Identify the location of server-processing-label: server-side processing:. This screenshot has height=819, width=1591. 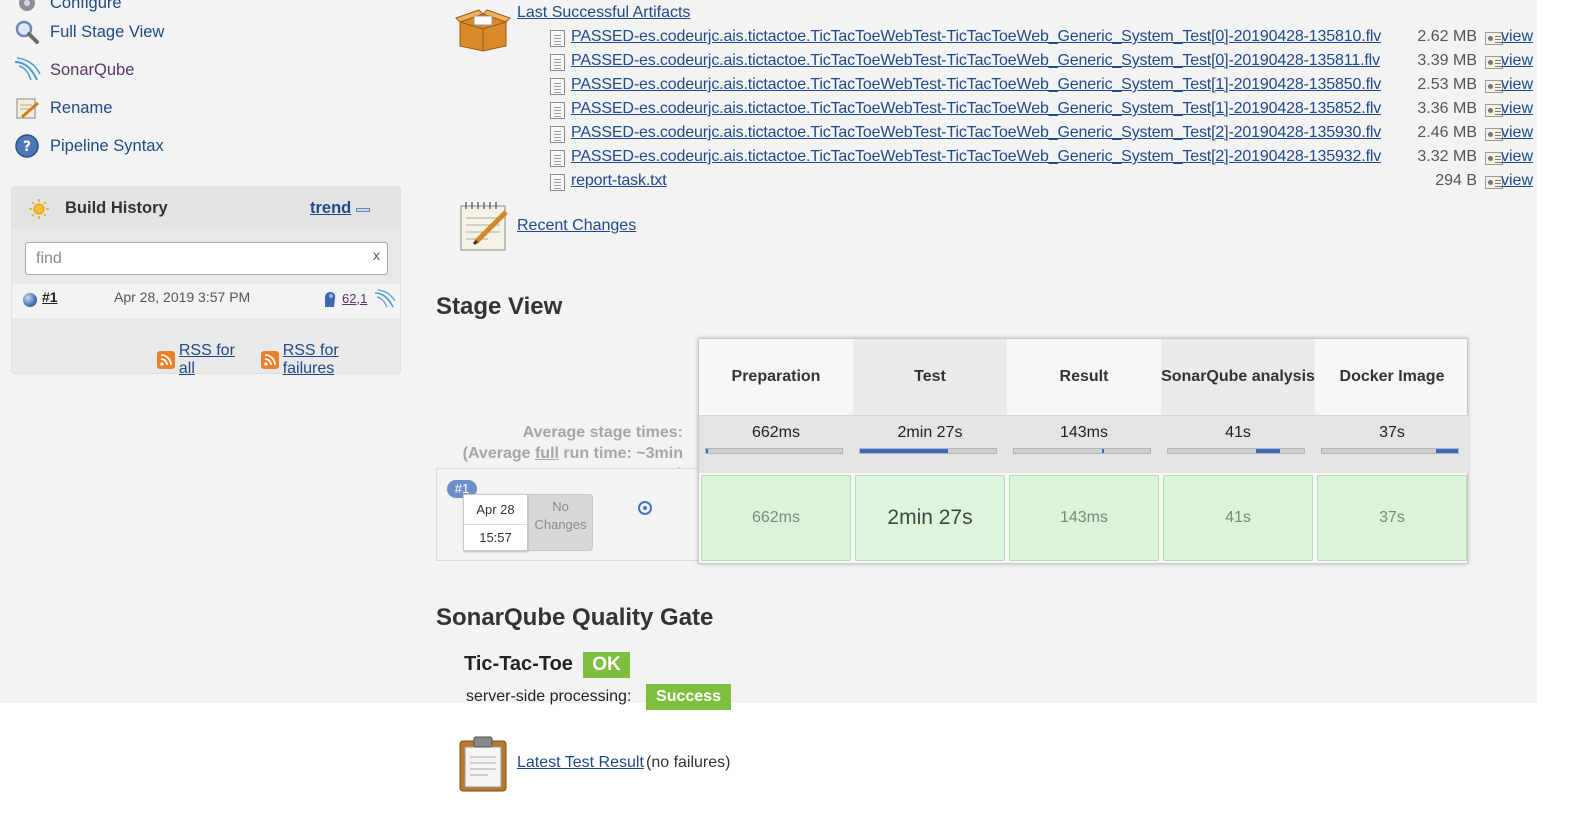
(549, 696).